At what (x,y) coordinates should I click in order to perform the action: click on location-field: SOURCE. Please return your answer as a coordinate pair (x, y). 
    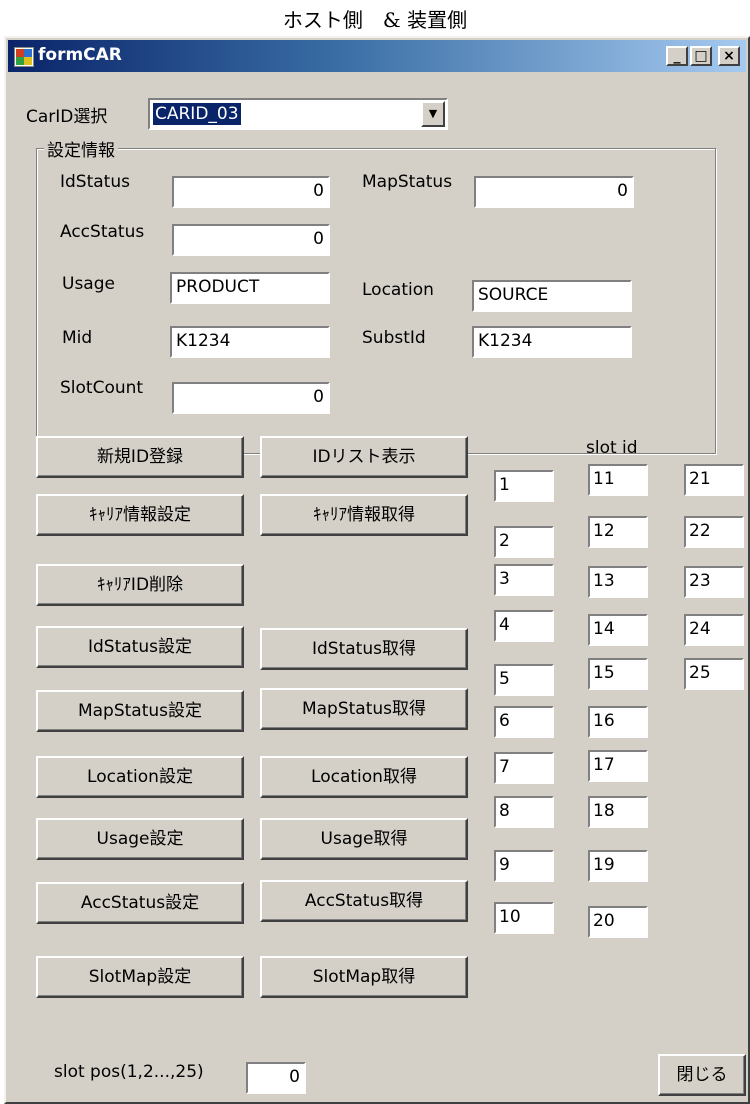
    Looking at the image, I should click on (552, 296).